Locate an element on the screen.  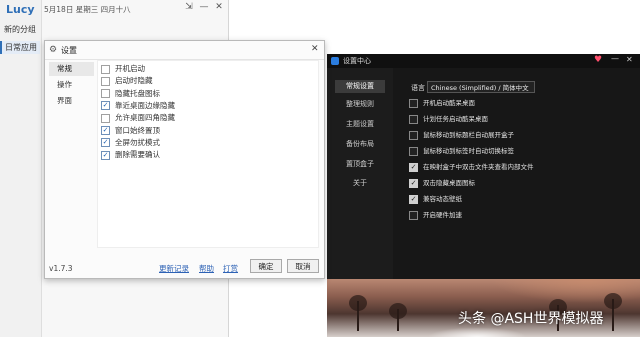
settings-option: 启动时隐藏 is located at coordinates (127, 81).